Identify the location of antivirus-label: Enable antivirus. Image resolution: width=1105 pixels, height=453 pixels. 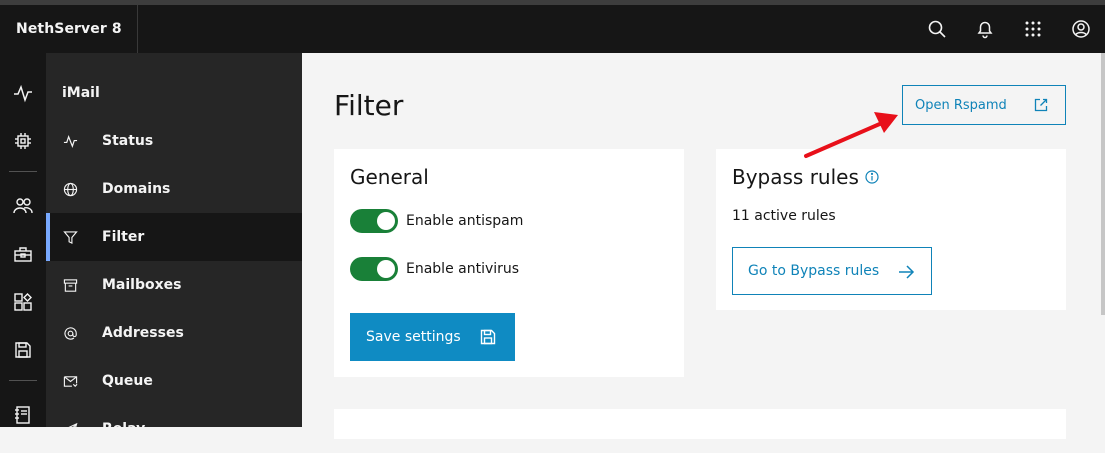
(463, 269).